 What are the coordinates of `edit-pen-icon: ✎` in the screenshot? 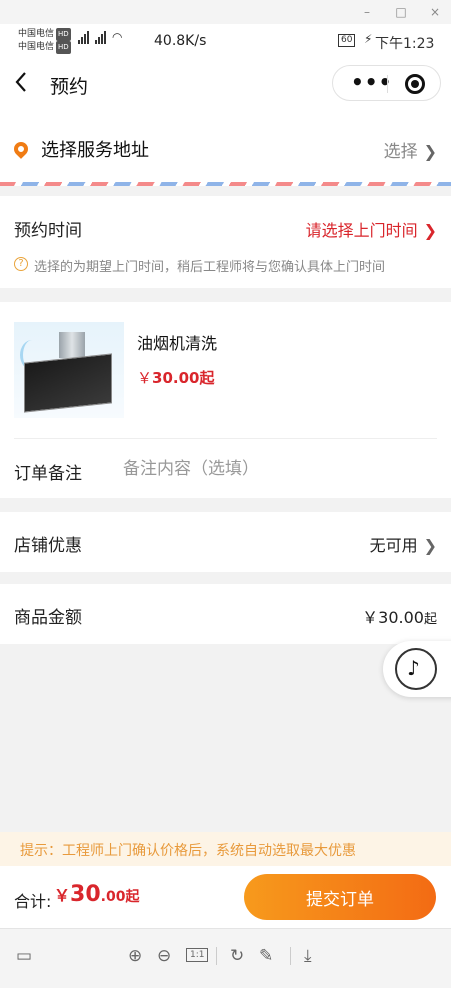 It's located at (266, 956).